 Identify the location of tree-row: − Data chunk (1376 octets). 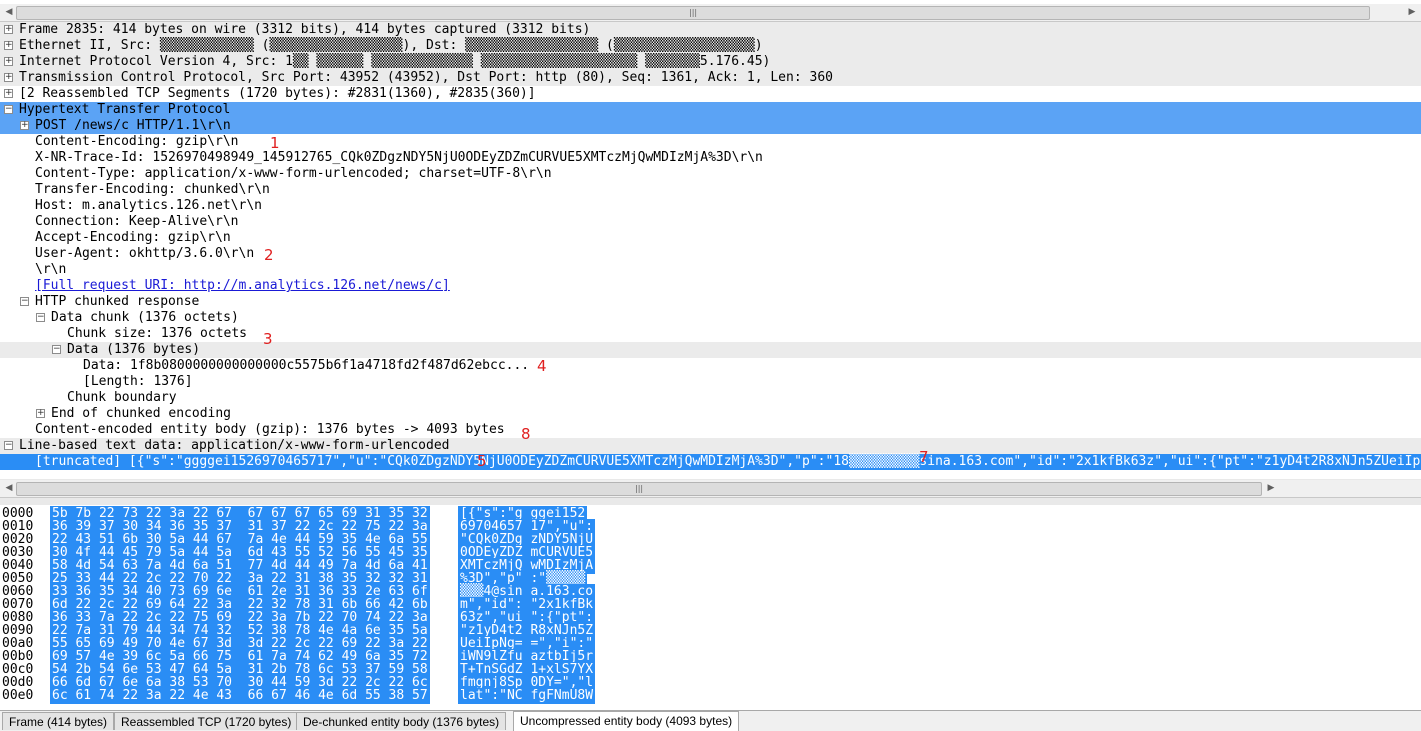
(710, 318).